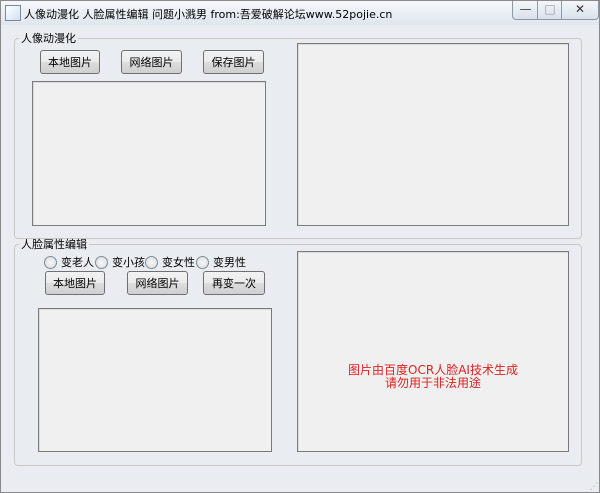 This screenshot has width=600, height=493. What do you see at coordinates (432, 383) in the screenshot?
I see `notice-line-2: 请勿用于非法用途` at bounding box center [432, 383].